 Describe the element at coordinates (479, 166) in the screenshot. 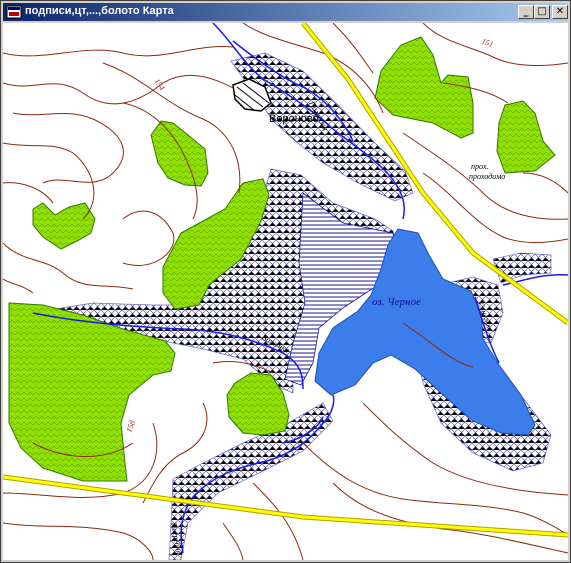

I see `pass-label-line1: прох.` at that location.